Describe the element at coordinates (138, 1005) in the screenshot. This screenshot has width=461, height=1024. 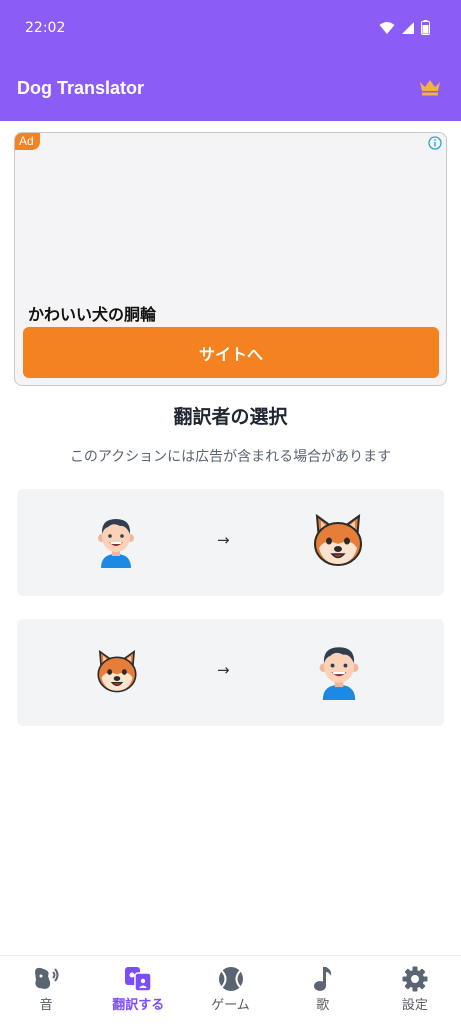
I see `nav-label: 翻訳する` at that location.